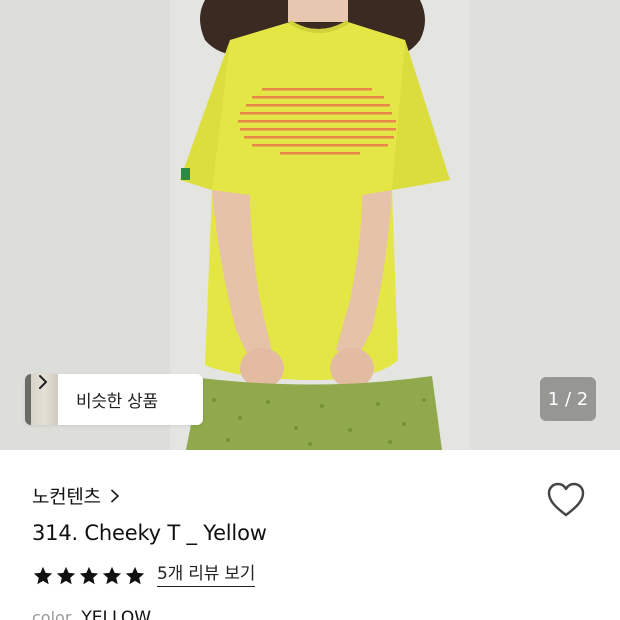 The image size is (620, 620). I want to click on similar-products-label: 비슷한 상품, so click(117, 402).